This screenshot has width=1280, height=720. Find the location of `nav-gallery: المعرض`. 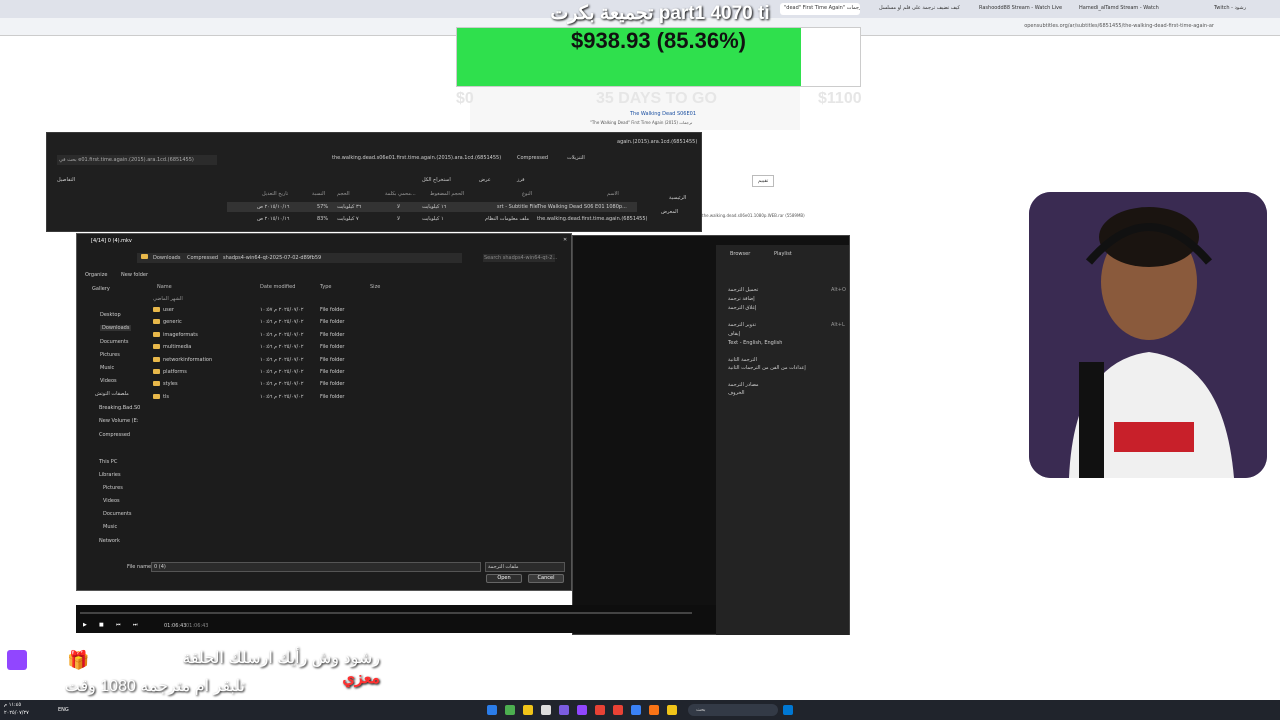

nav-gallery: المعرض is located at coordinates (669, 212).